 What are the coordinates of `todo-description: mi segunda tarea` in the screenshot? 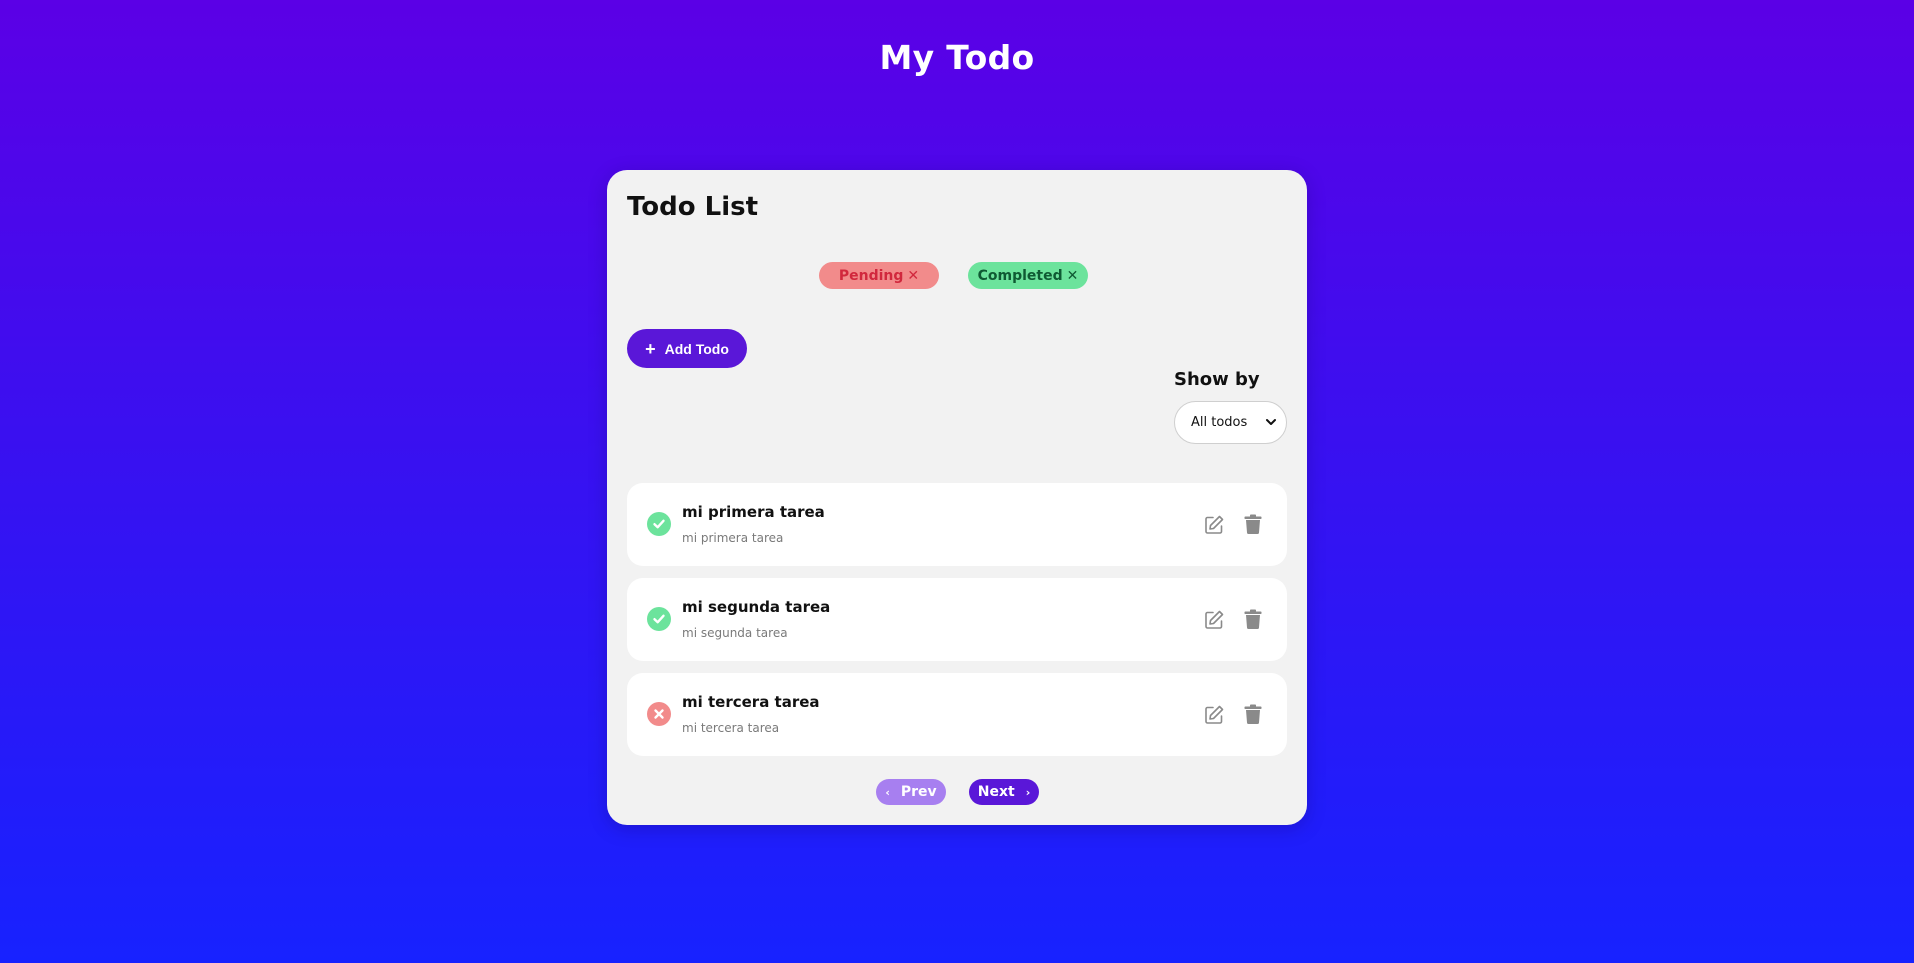 It's located at (735, 633).